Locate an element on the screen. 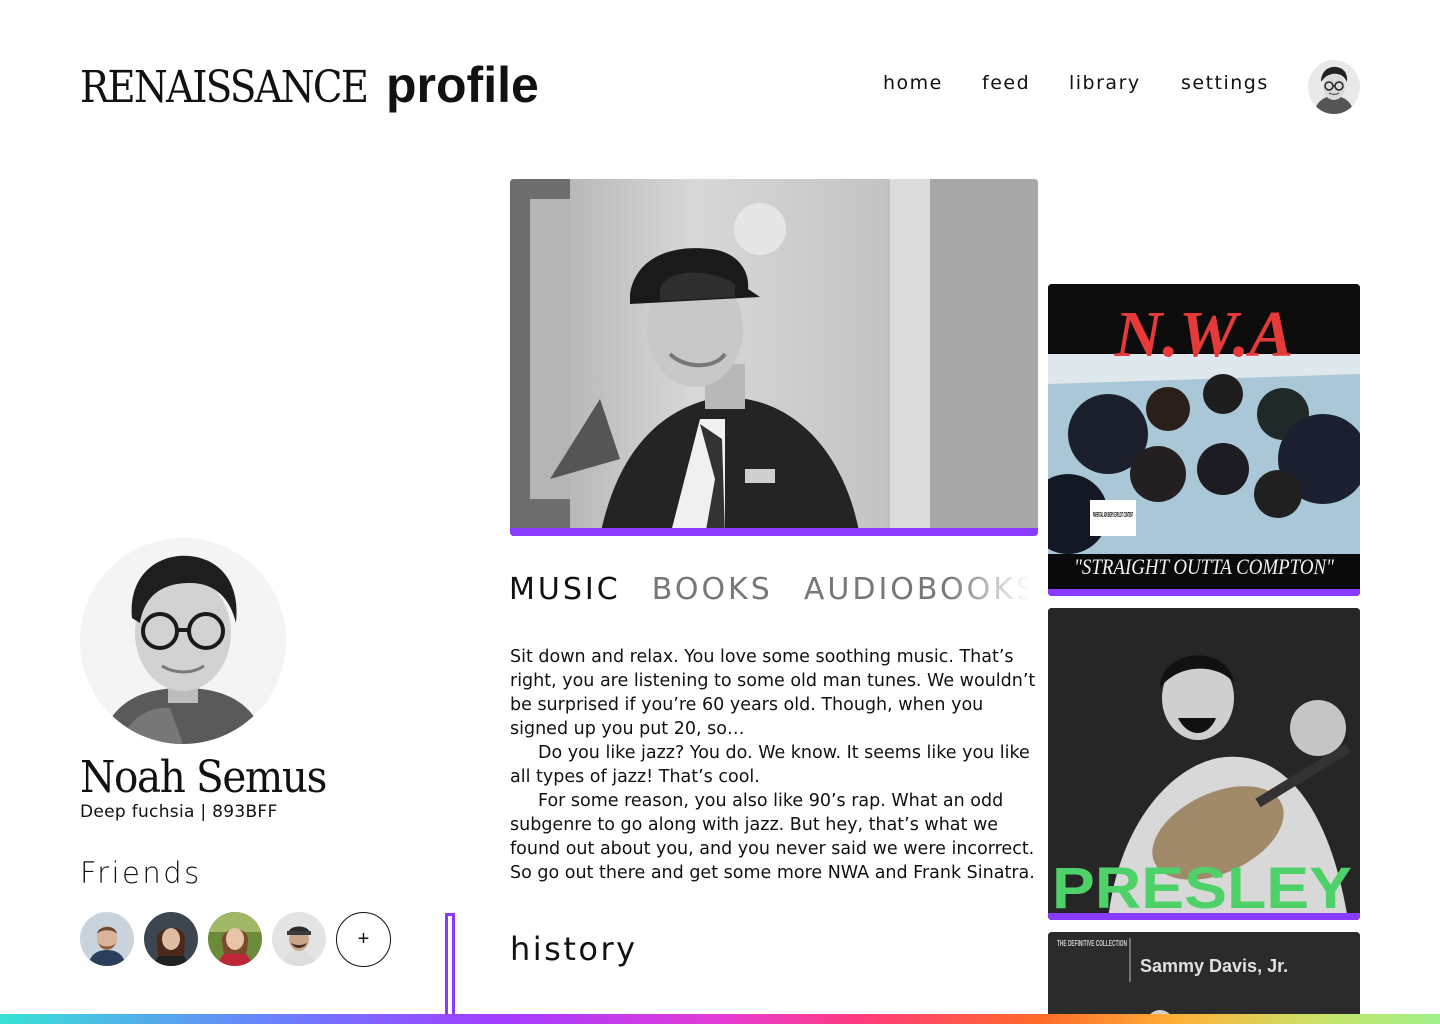  profile-photo-image is located at coordinates (183, 641).